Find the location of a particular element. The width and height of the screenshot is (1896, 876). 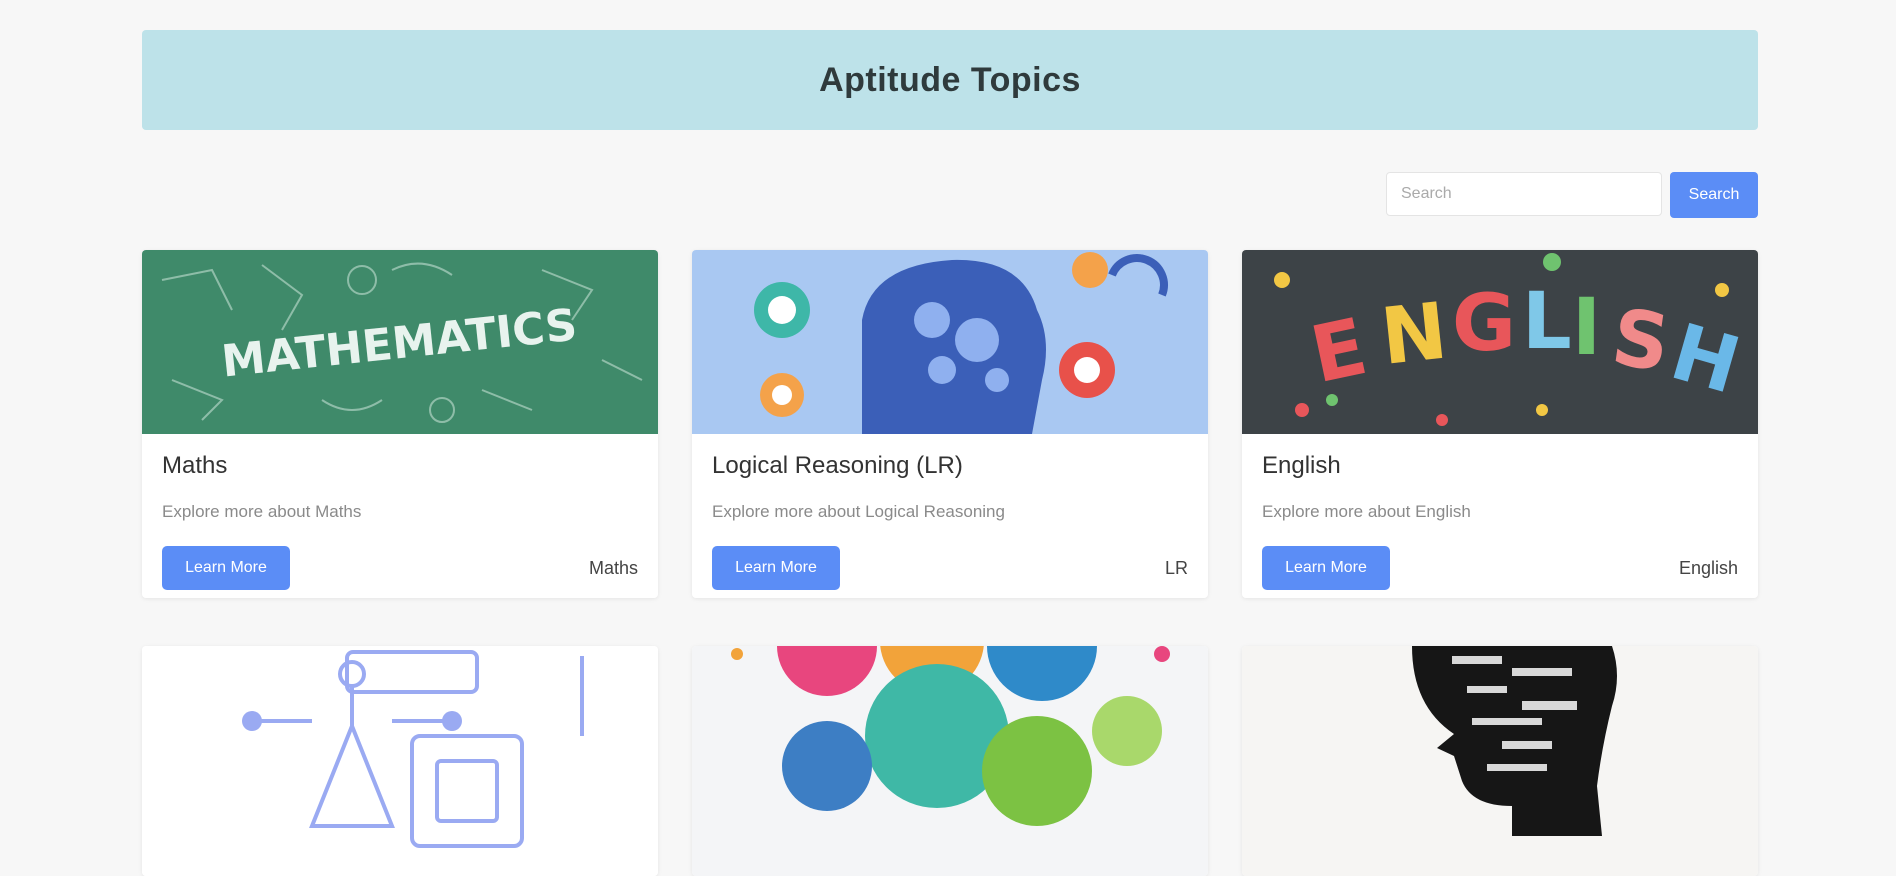

card-title: Logical Reasoning (LR) is located at coordinates (837, 465).